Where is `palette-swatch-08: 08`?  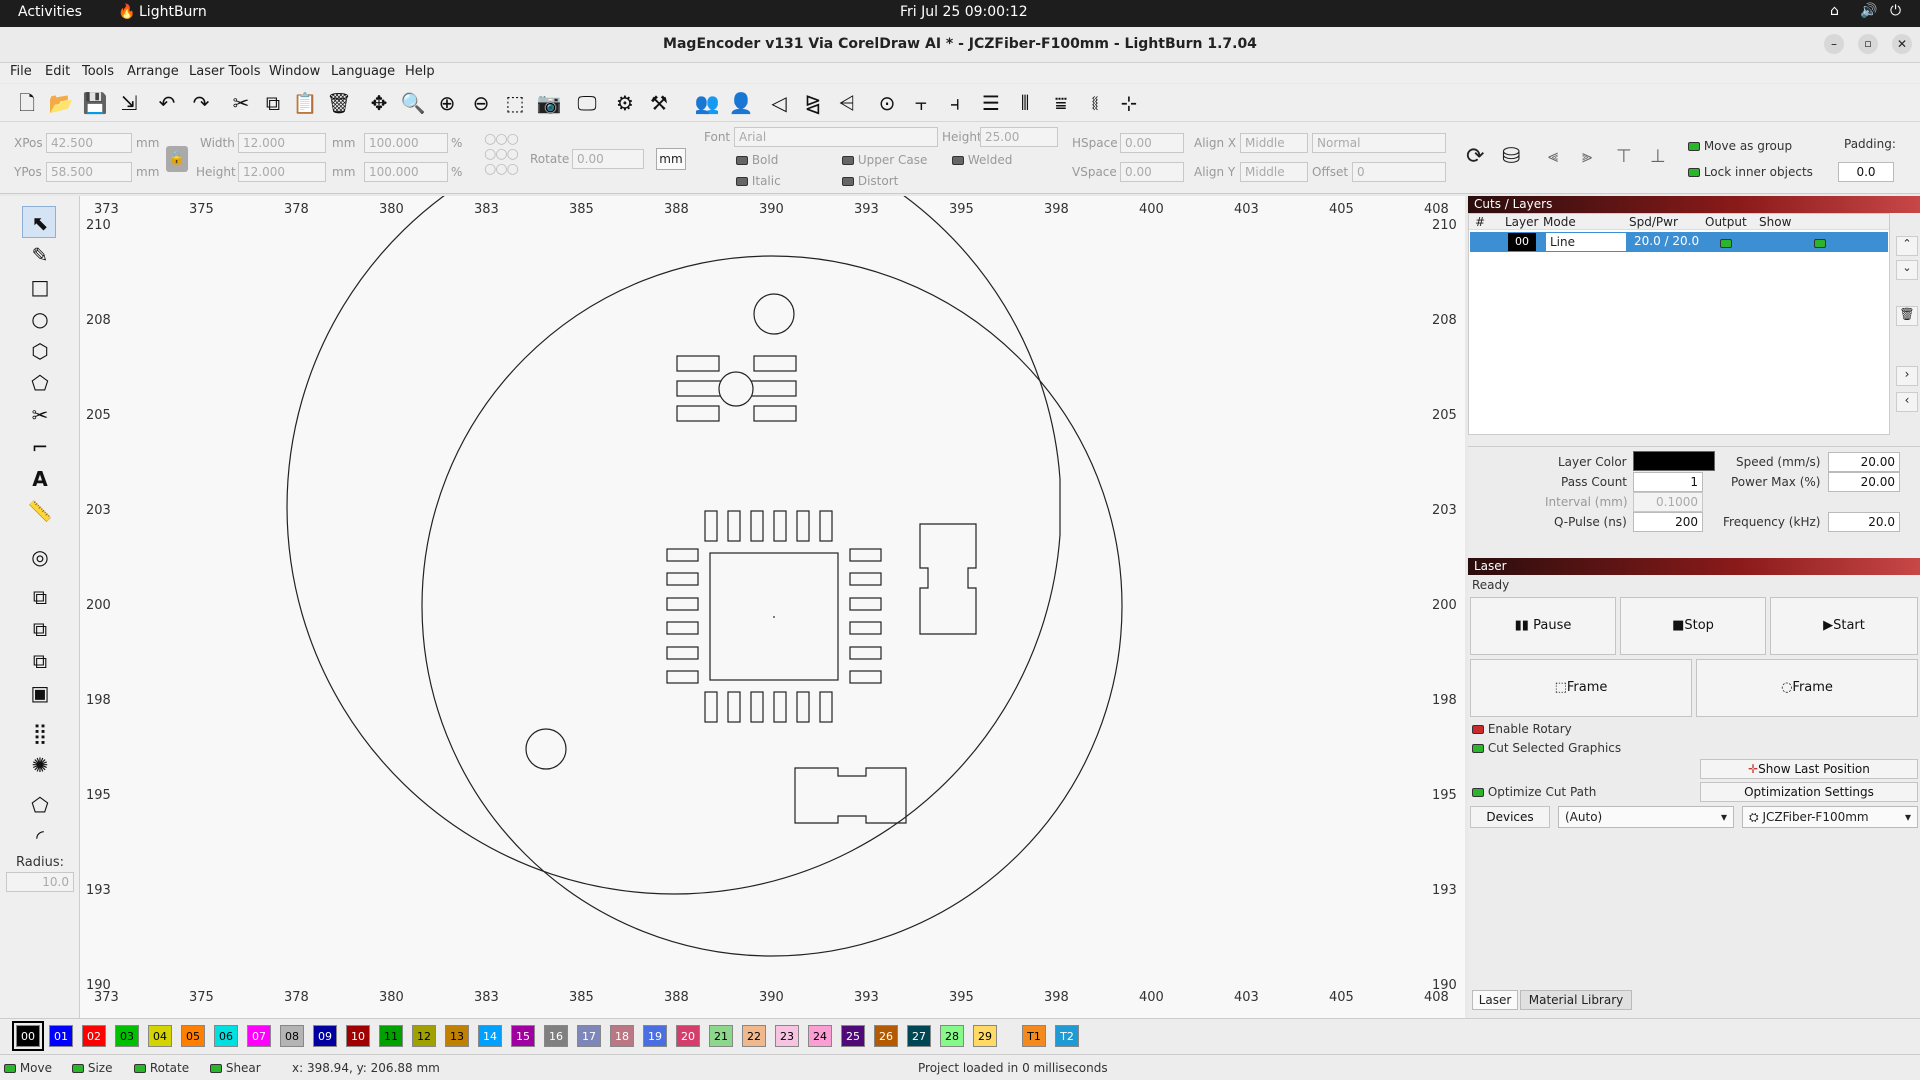 palette-swatch-08: 08 is located at coordinates (292, 1036).